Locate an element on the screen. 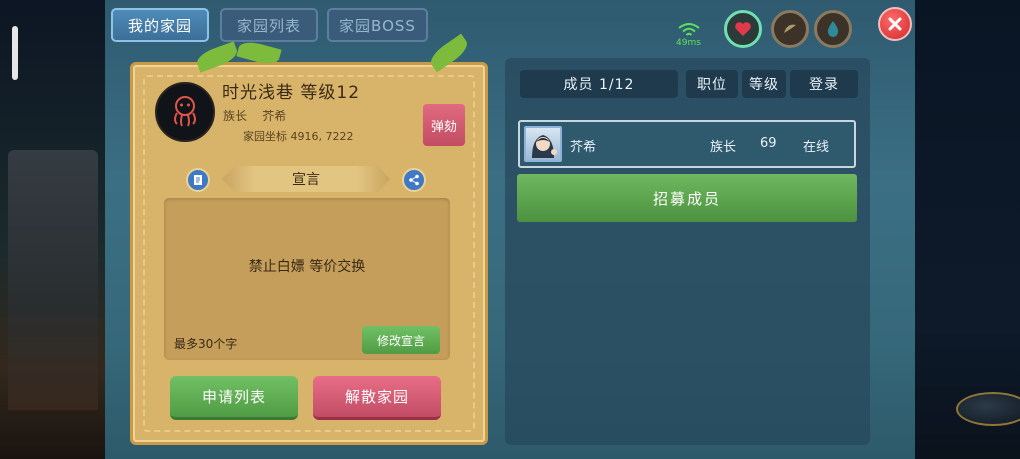 The width and height of the screenshot is (1020, 459). role-column-header: 职位 is located at coordinates (712, 84).